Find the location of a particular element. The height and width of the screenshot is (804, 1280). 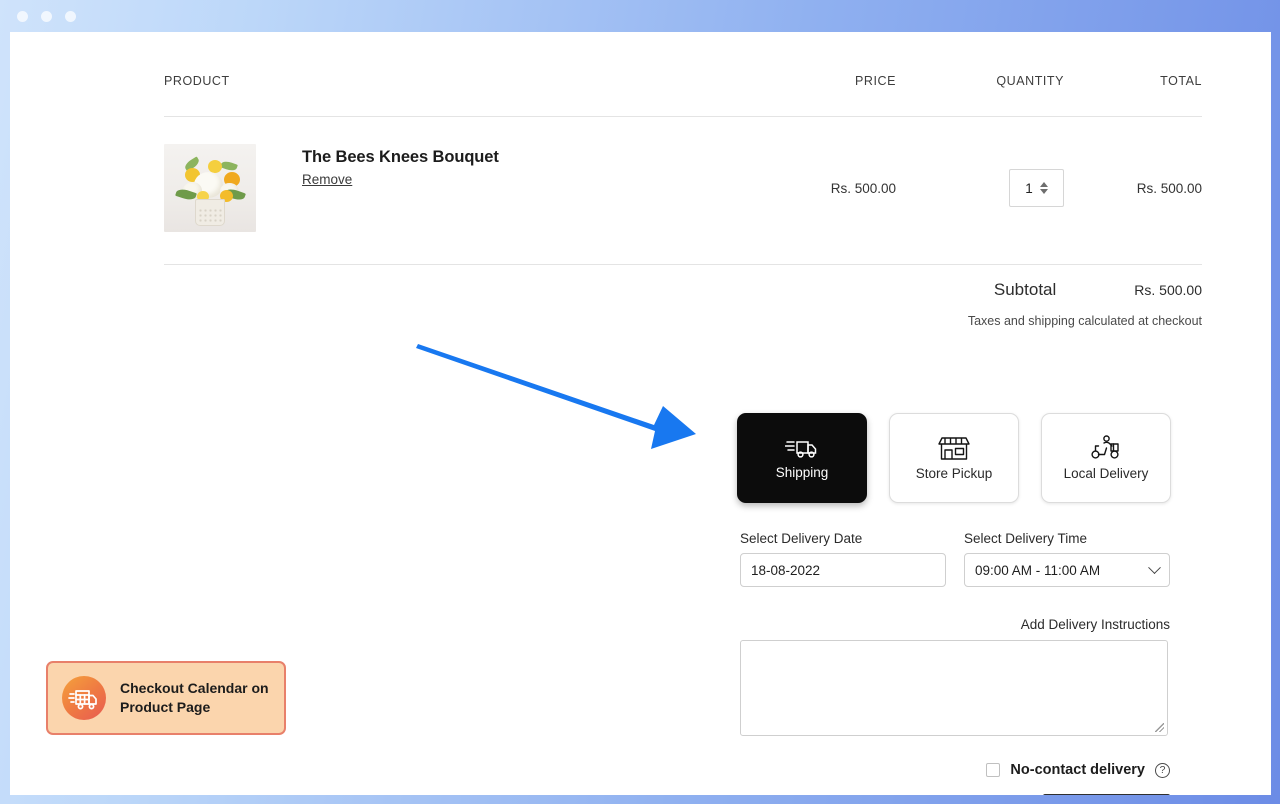

minimize-window-button is located at coordinates (46, 16).